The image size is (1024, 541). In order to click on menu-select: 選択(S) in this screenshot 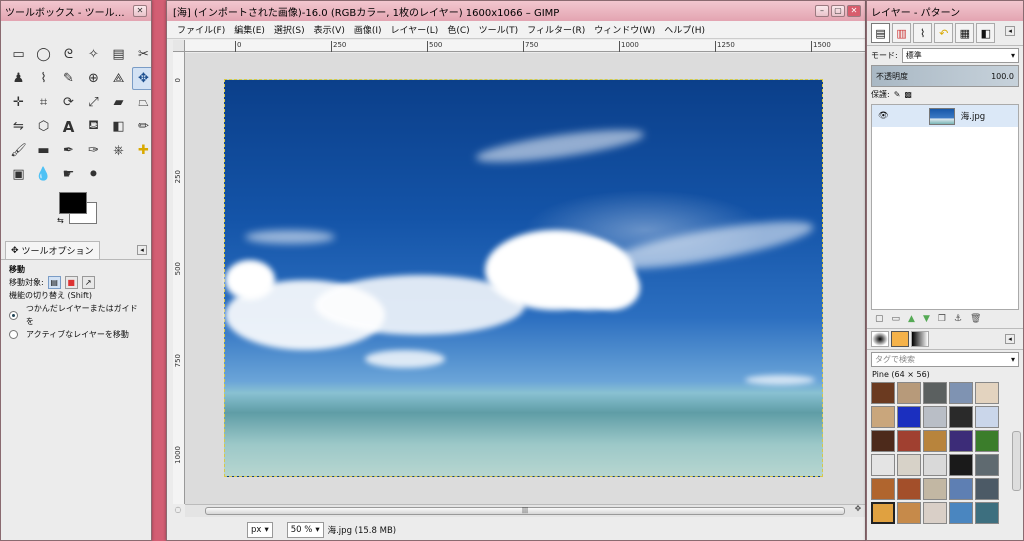, I will do `click(289, 29)`.